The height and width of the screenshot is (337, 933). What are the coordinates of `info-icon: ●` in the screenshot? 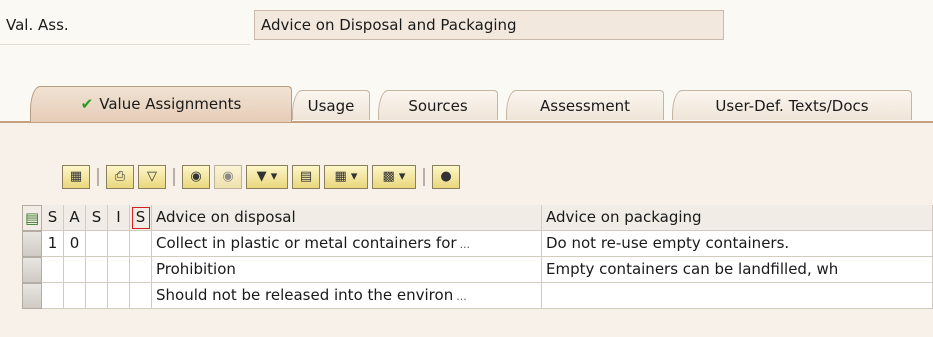 It's located at (446, 177).